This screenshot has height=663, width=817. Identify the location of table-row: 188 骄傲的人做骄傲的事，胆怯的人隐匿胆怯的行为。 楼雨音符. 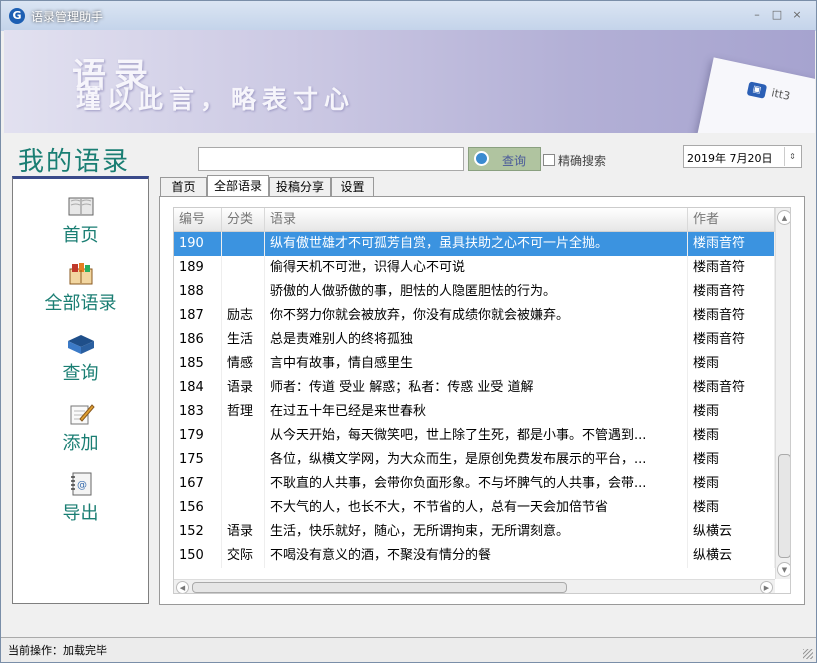
(474, 292).